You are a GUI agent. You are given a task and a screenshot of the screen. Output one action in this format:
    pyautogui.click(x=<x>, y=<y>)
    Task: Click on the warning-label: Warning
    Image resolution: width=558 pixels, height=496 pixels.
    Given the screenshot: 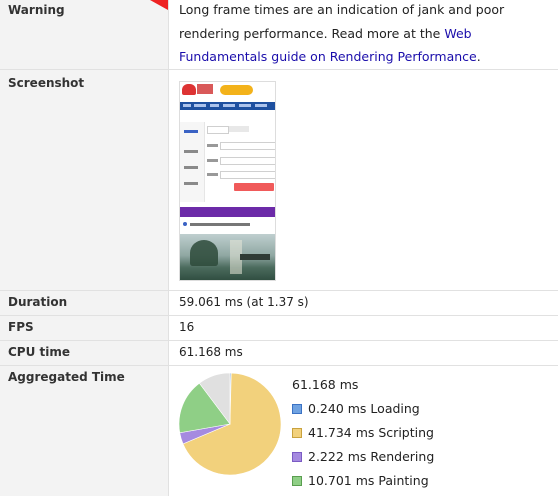 What is the action you would take?
    pyautogui.click(x=36, y=10)
    